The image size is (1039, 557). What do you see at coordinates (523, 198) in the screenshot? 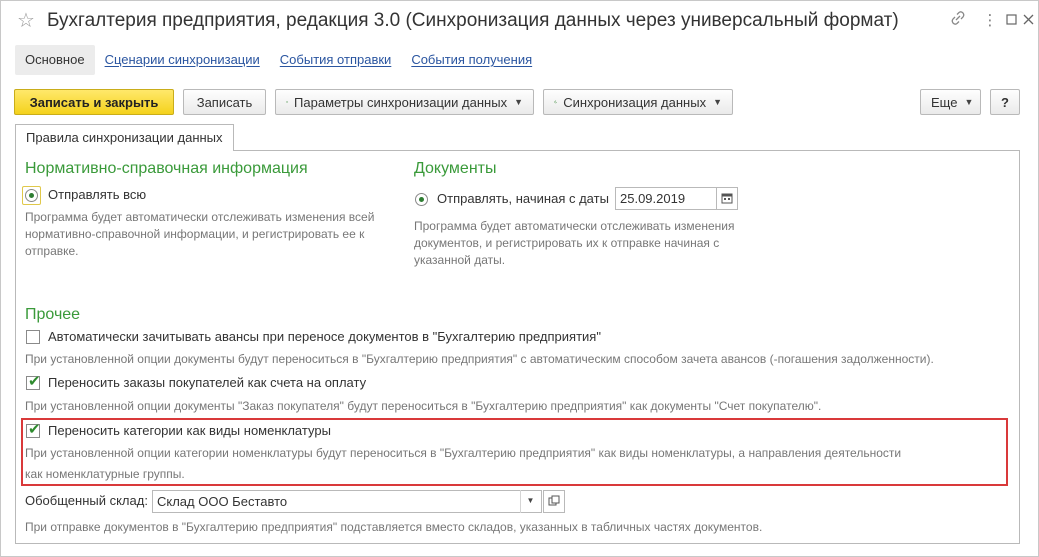
I see `documents-send-from-label: Отправлять, начиная с даты` at bounding box center [523, 198].